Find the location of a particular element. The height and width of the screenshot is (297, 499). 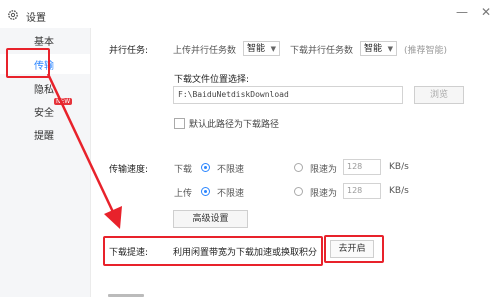

download-limit-label: 限速为 is located at coordinates (324, 170).